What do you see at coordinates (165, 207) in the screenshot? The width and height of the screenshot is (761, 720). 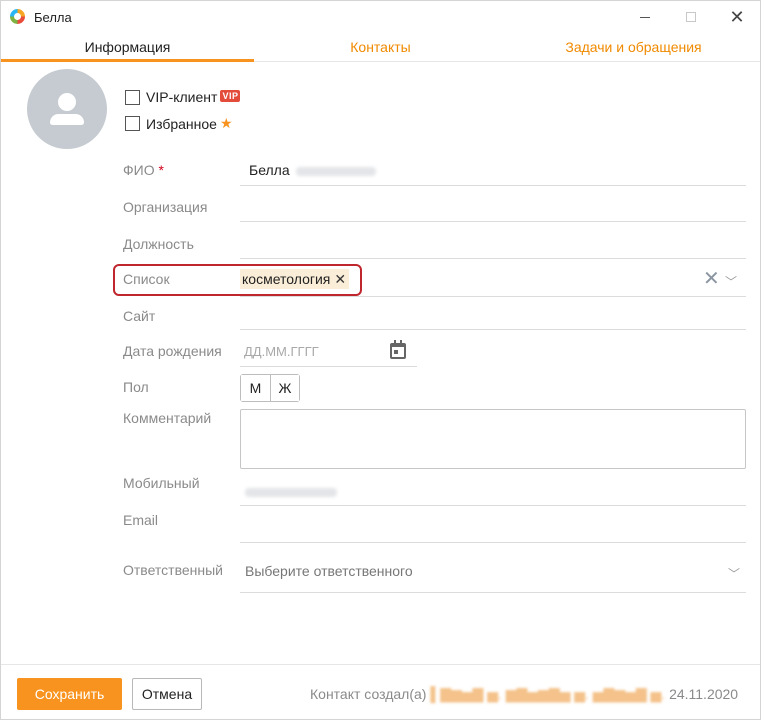 I see `organization-label: Организация` at bounding box center [165, 207].